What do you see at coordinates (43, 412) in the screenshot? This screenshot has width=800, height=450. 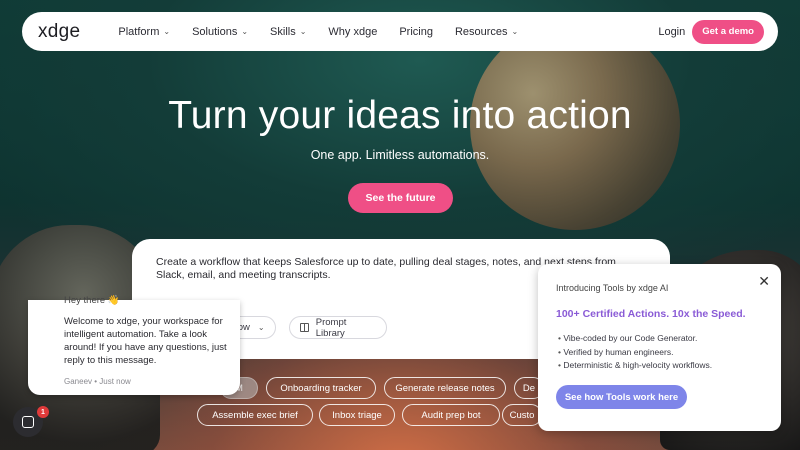 I see `notification-badge: 1` at bounding box center [43, 412].